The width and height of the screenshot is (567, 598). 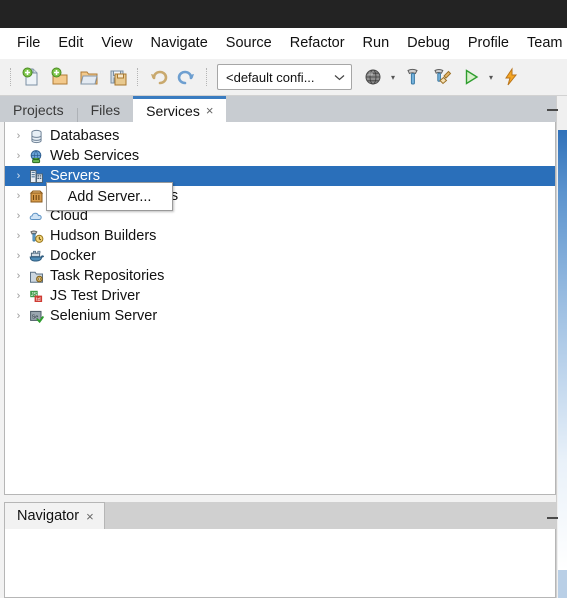 I want to click on servers-icon, so click(x=36, y=176).